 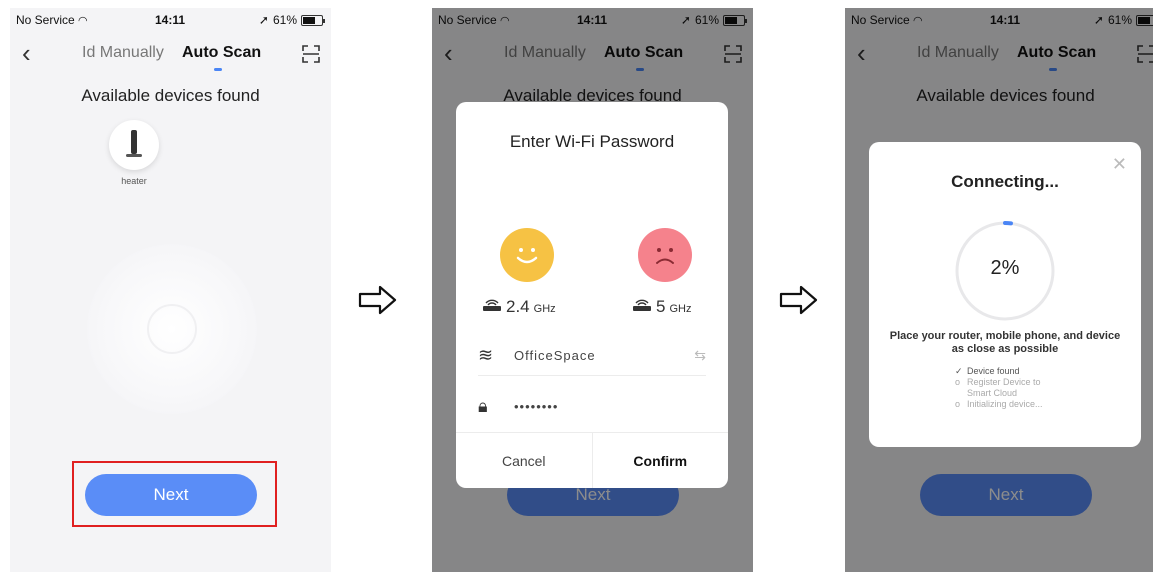 What do you see at coordinates (221, 57) in the screenshot?
I see `tab-auto-scan: Auto Scan` at bounding box center [221, 57].